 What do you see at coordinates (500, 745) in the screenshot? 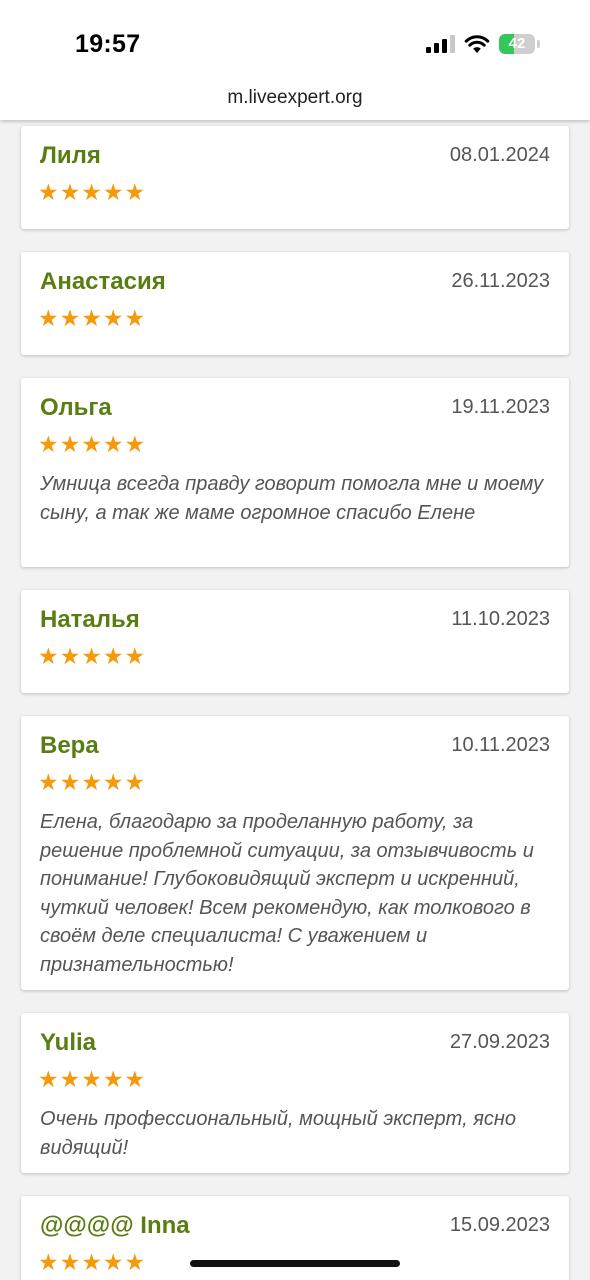
I see `review-date: 10.11.2023` at bounding box center [500, 745].